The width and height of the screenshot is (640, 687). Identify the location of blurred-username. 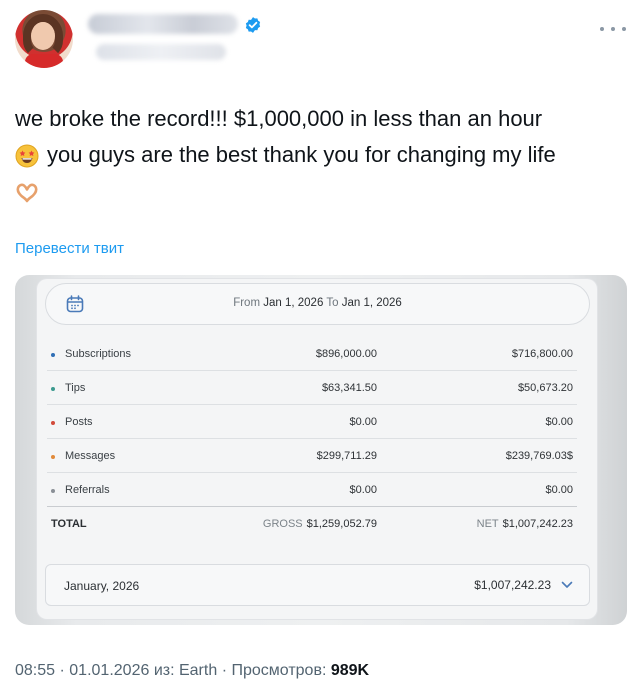
(161, 52).